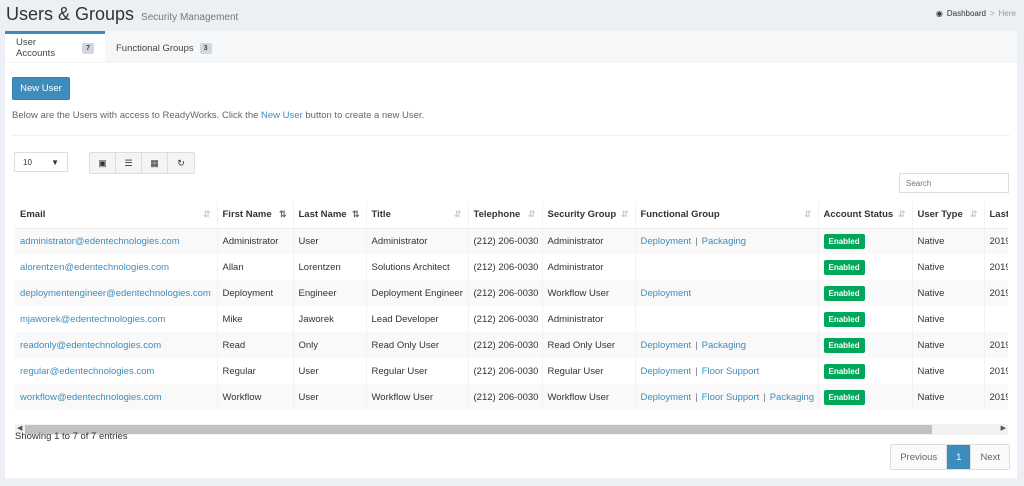 This screenshot has height=486, width=1024. Describe the element at coordinates (55, 162) in the screenshot. I see `caret-down-icon: ▼` at that location.